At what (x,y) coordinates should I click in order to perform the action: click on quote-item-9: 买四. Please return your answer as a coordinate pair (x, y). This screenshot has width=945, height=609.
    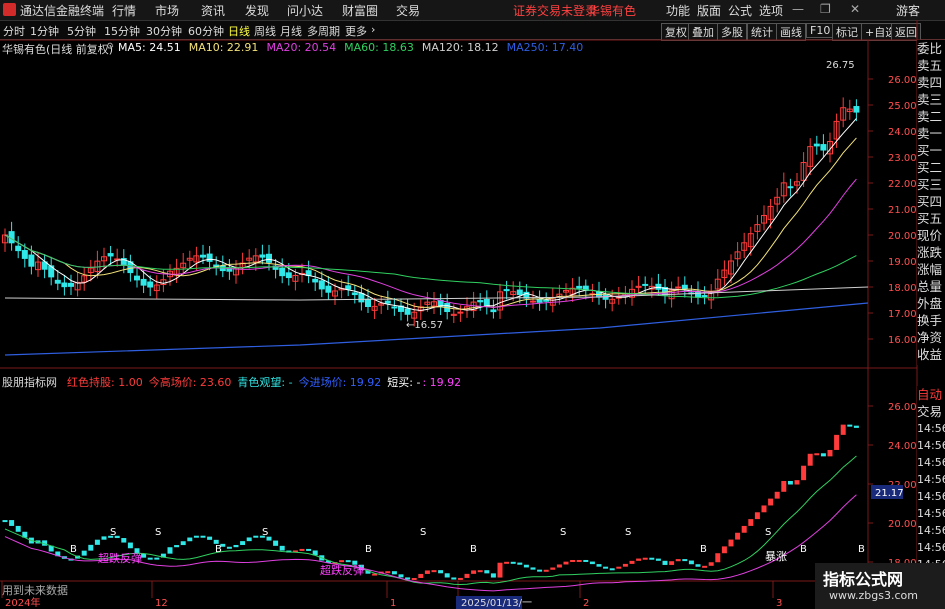
    Looking at the image, I should click on (930, 201).